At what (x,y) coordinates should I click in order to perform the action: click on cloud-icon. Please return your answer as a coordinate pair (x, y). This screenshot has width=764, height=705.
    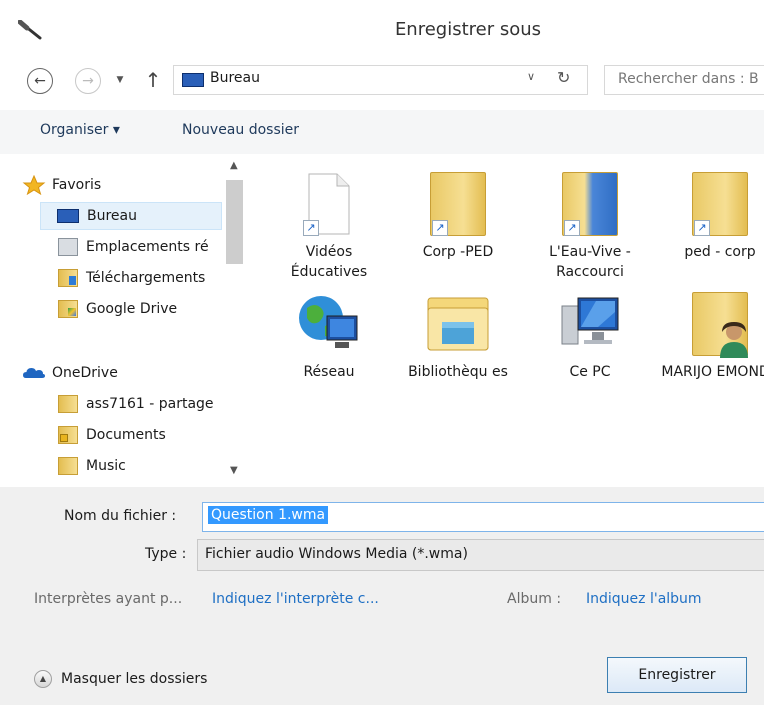
    Looking at the image, I should click on (34, 373).